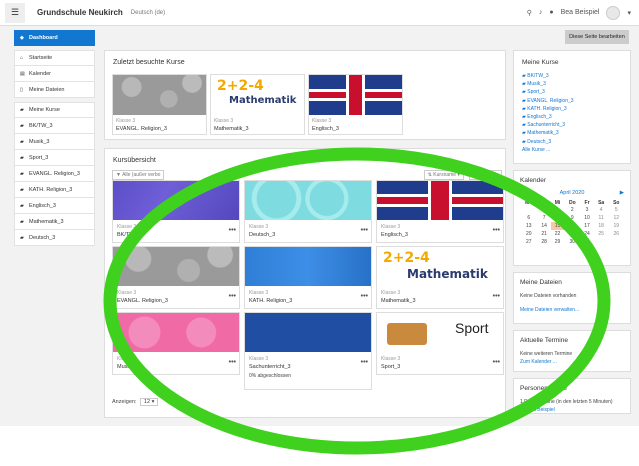  I want to click on calendar-month: April 2020, so click(572, 193).